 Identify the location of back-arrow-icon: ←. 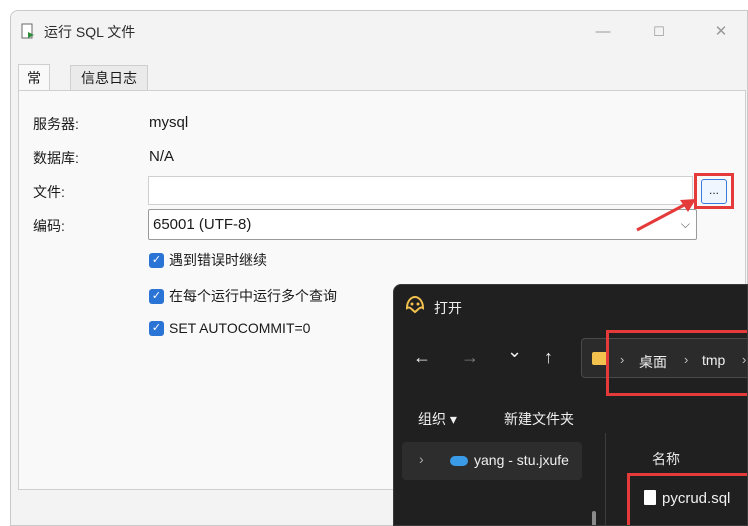
(422, 357).